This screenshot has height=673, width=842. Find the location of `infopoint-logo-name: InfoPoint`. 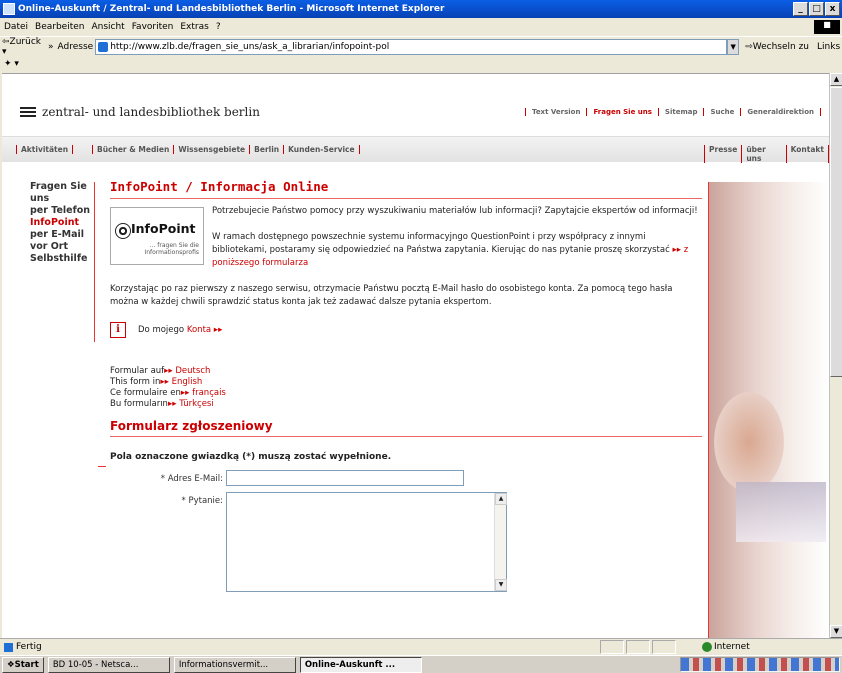

infopoint-logo-name: InfoPoint is located at coordinates (163, 228).